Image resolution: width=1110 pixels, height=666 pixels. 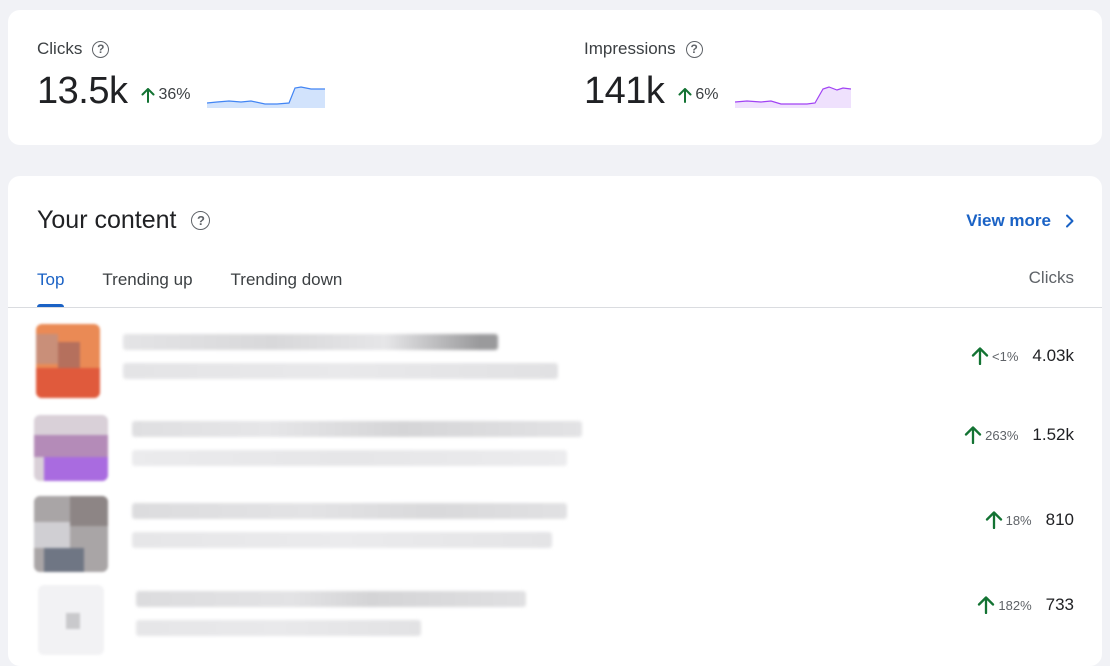 I want to click on impressions-value: 141k, so click(x=624, y=90).